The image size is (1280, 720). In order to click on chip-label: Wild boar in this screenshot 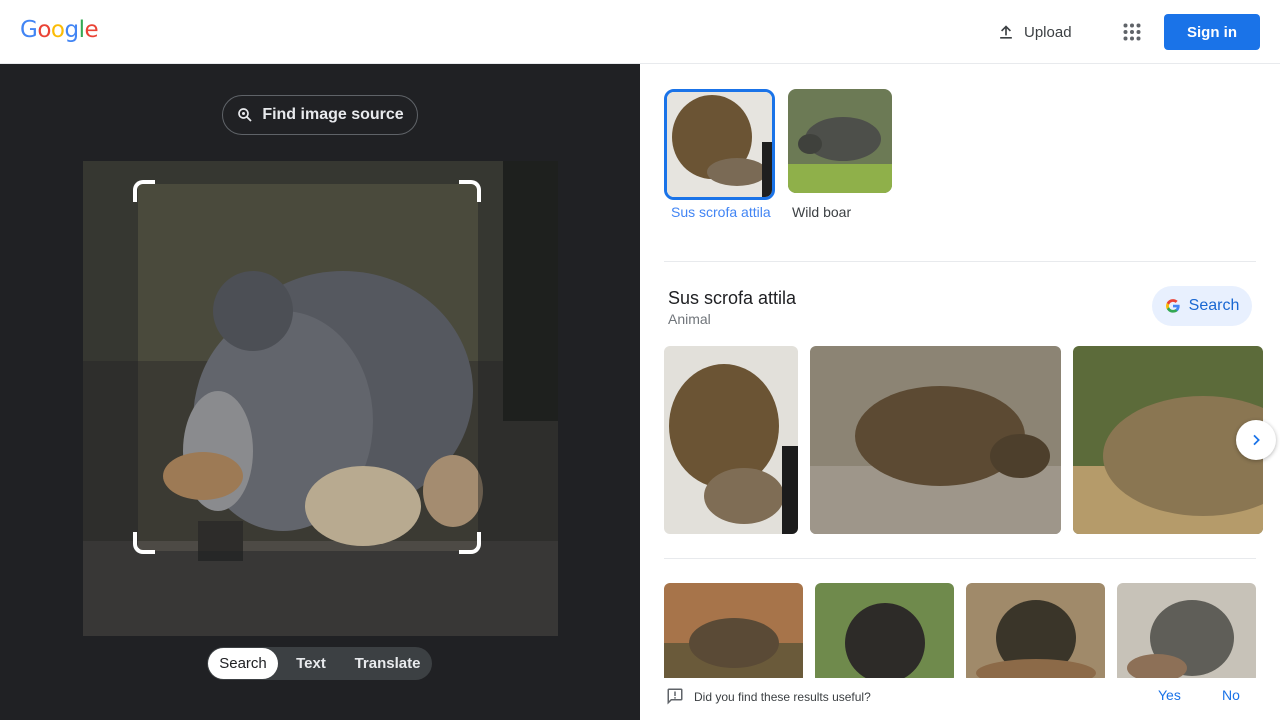, I will do `click(822, 212)`.